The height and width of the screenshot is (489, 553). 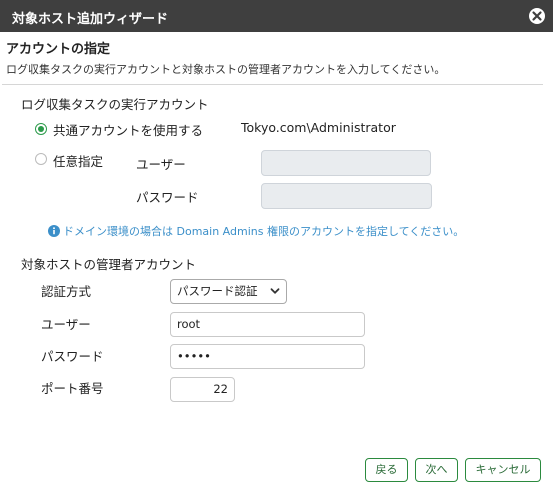 I want to click on back-button: 戻る, so click(x=386, y=470).